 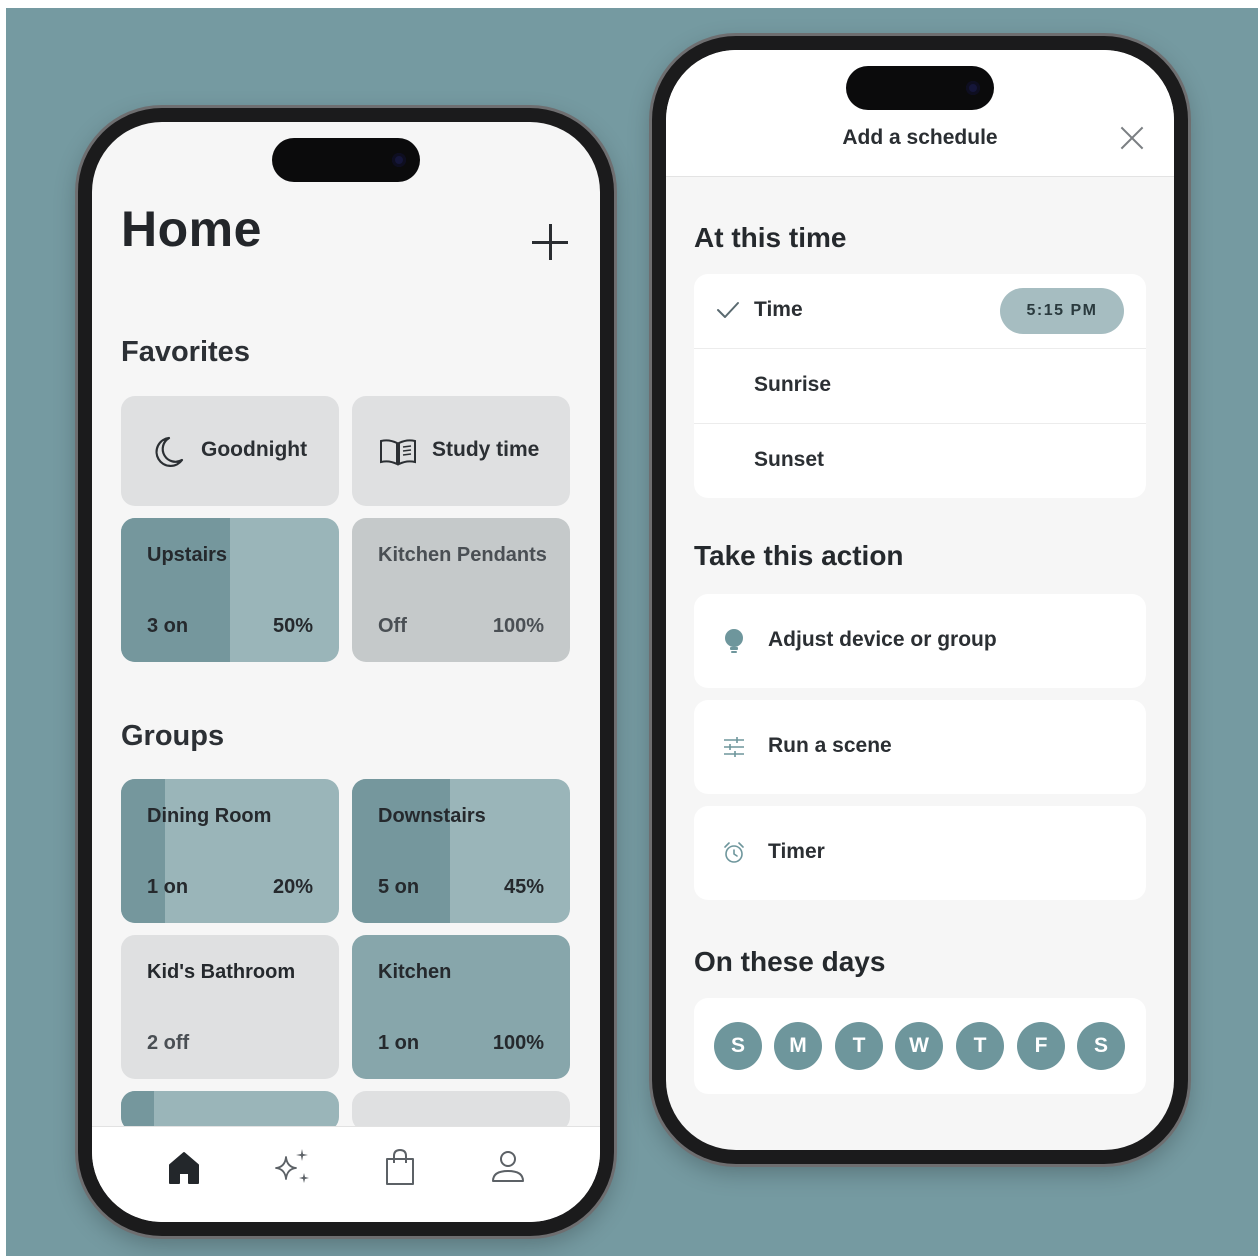 I want to click on scene-goodnight: Goodnight, so click(x=230, y=451).